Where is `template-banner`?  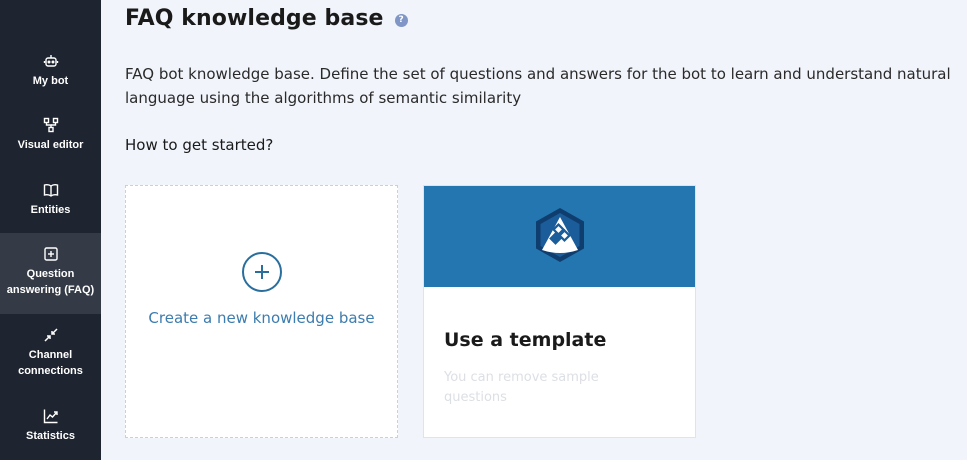 template-banner is located at coordinates (559, 236).